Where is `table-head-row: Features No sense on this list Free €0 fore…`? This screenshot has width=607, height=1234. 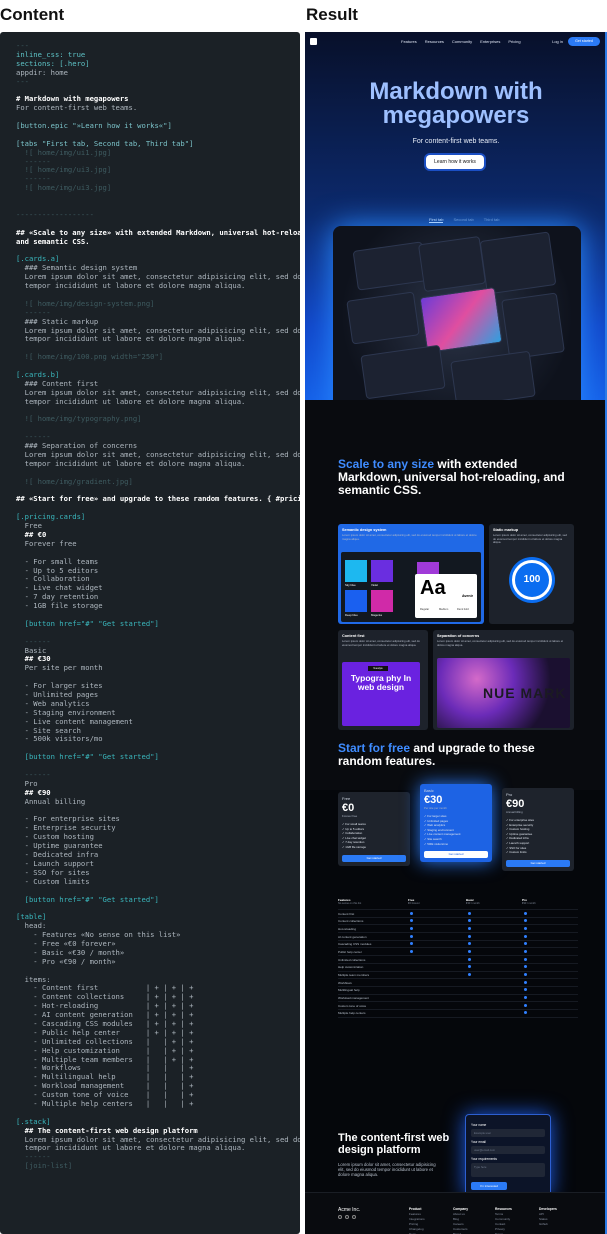 table-head-row: Features No sense on this list Free €0 fore… is located at coordinates (458, 903).